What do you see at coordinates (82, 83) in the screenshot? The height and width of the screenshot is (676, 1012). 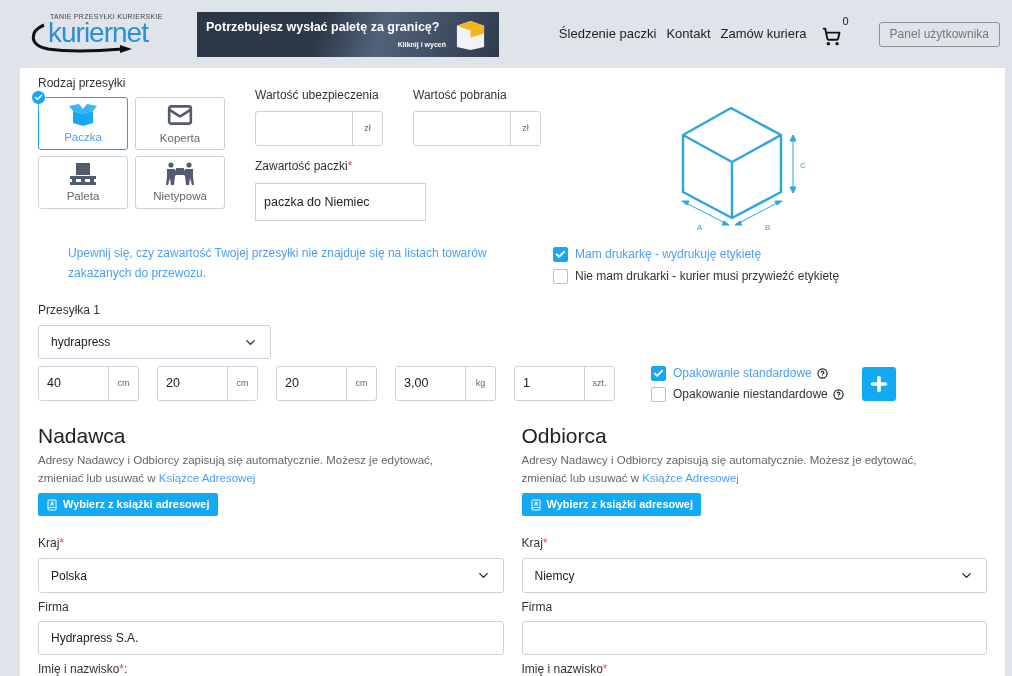 I see `field-label: Rodzaj przesyłki` at bounding box center [82, 83].